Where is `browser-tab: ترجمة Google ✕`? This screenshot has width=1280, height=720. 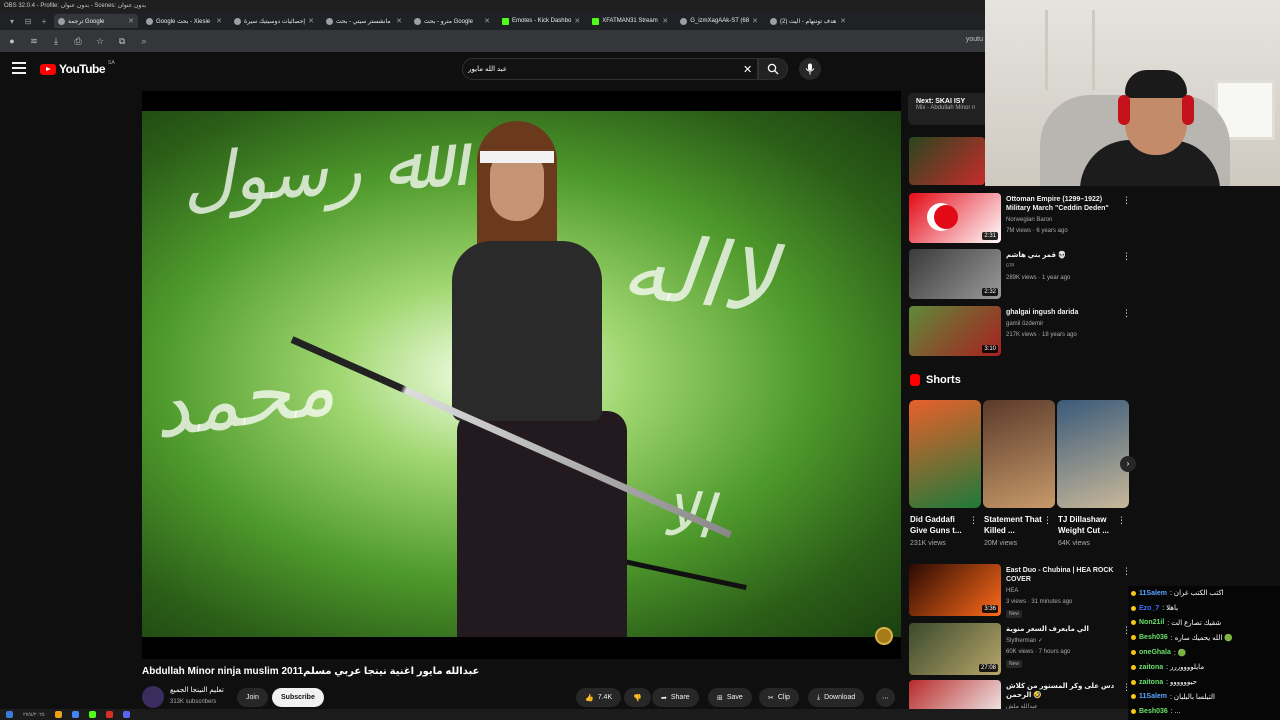
browser-tab: ترجمة Google ✕ is located at coordinates (96, 21).